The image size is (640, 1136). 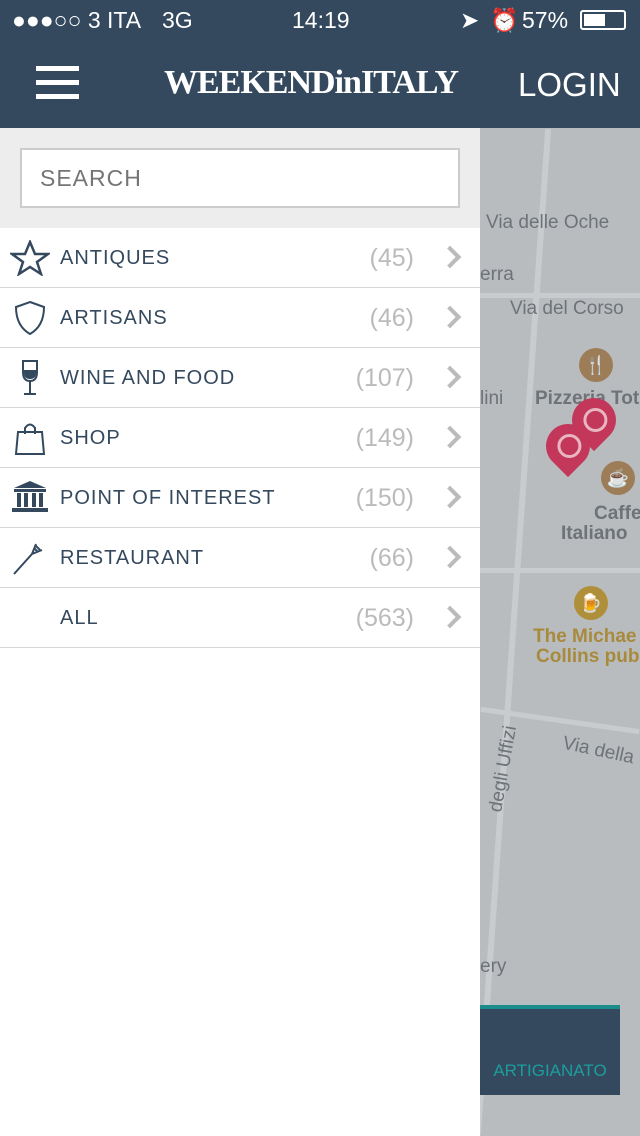 I want to click on category-item-artisans: ARTISANS (46), so click(x=240, y=318).